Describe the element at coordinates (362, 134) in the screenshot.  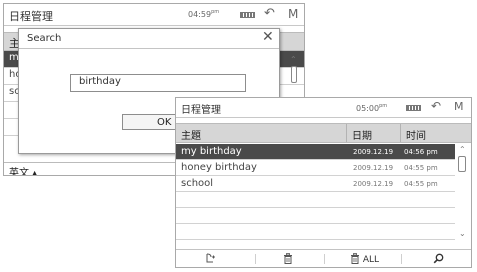
I see `column-header-date: 日期` at that location.